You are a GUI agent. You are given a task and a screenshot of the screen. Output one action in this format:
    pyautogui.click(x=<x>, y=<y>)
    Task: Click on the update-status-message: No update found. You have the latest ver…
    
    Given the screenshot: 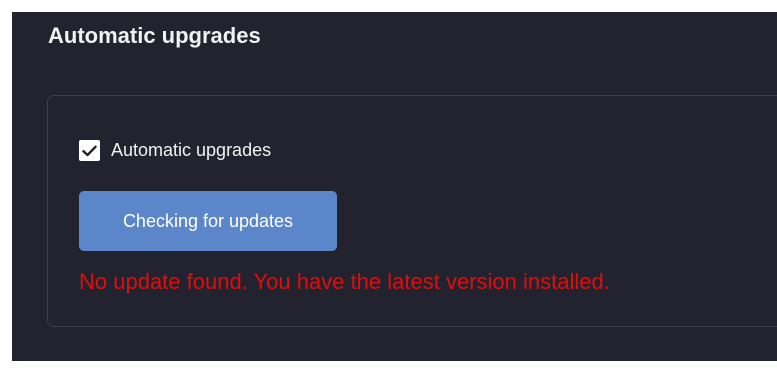 What is the action you would take?
    pyautogui.click(x=344, y=281)
    